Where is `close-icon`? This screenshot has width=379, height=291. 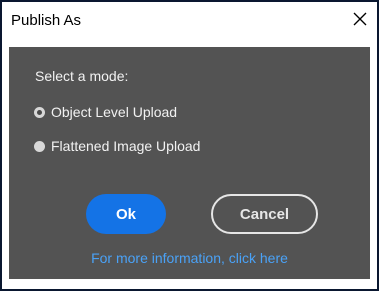 close-icon is located at coordinates (360, 19).